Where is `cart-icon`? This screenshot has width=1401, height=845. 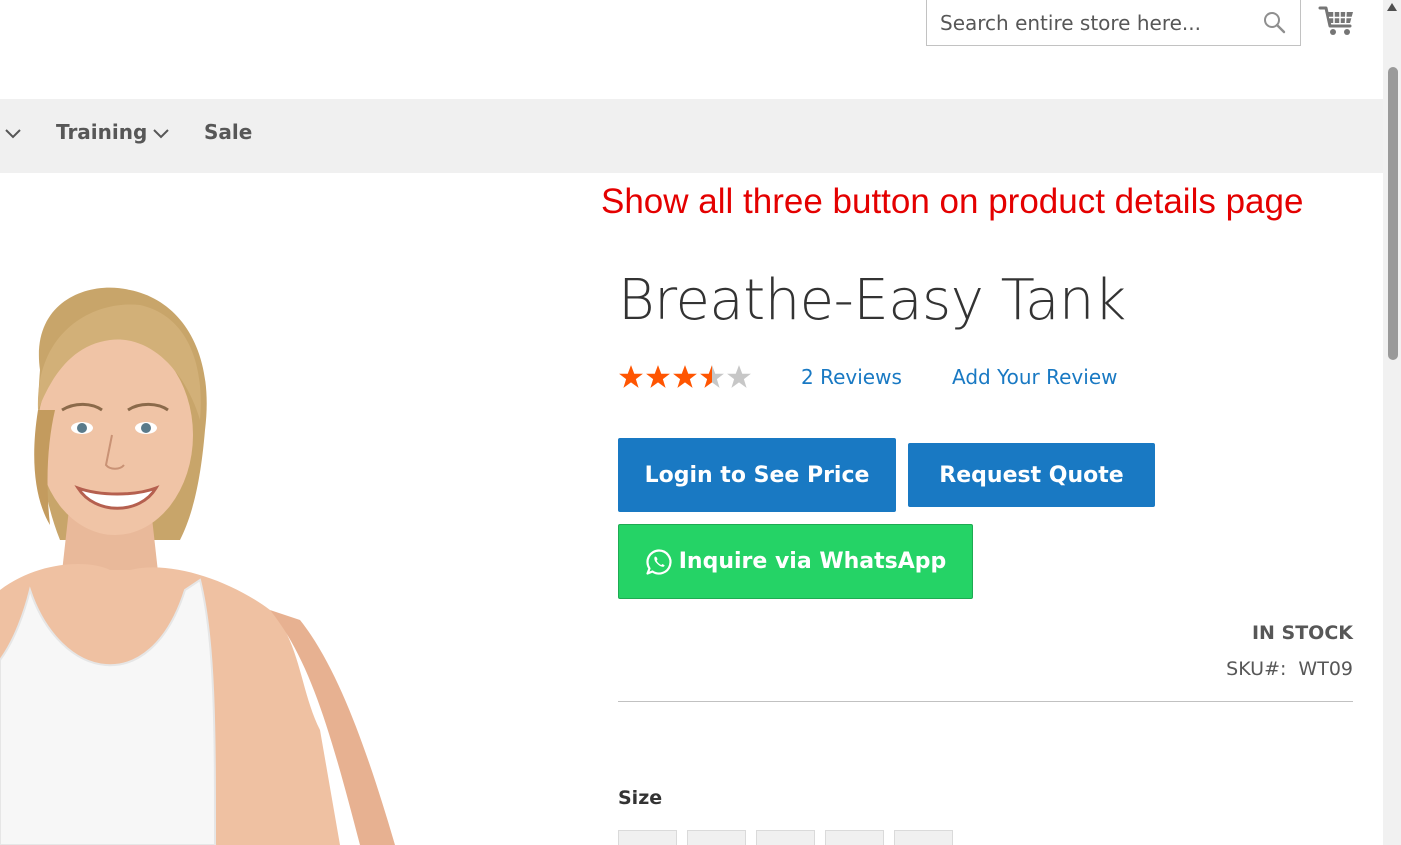
cart-icon is located at coordinates (1337, 20).